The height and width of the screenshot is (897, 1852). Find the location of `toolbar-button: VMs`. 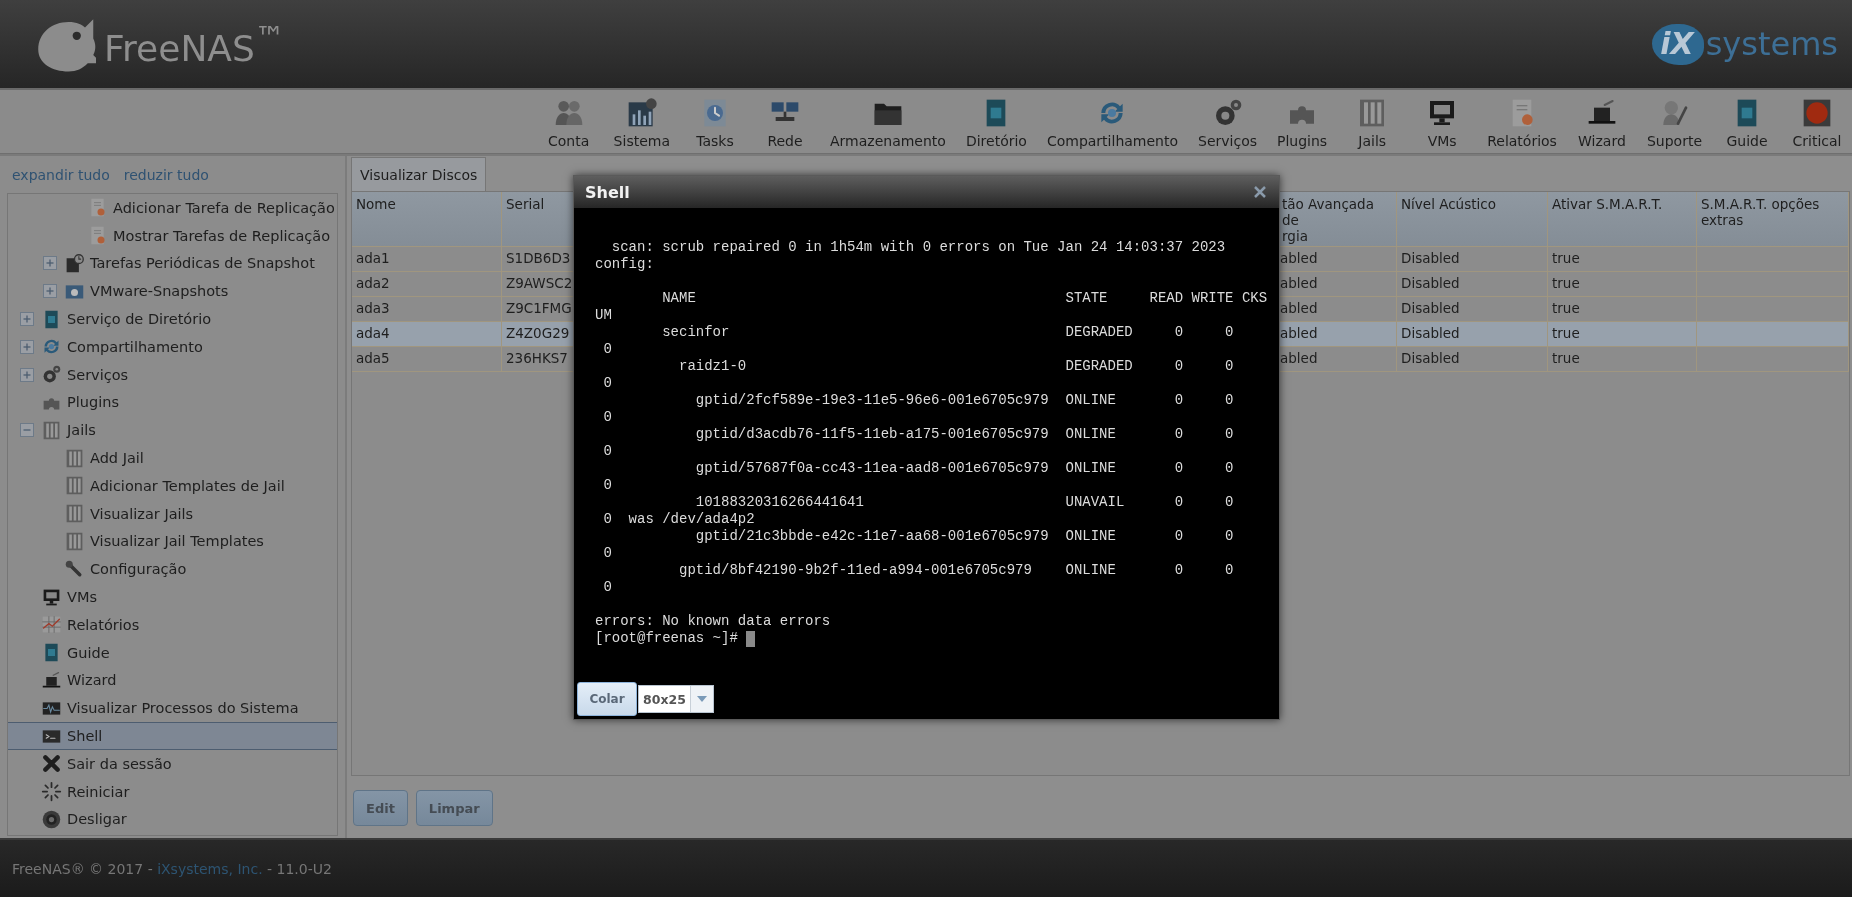

toolbar-button: VMs is located at coordinates (1442, 121).